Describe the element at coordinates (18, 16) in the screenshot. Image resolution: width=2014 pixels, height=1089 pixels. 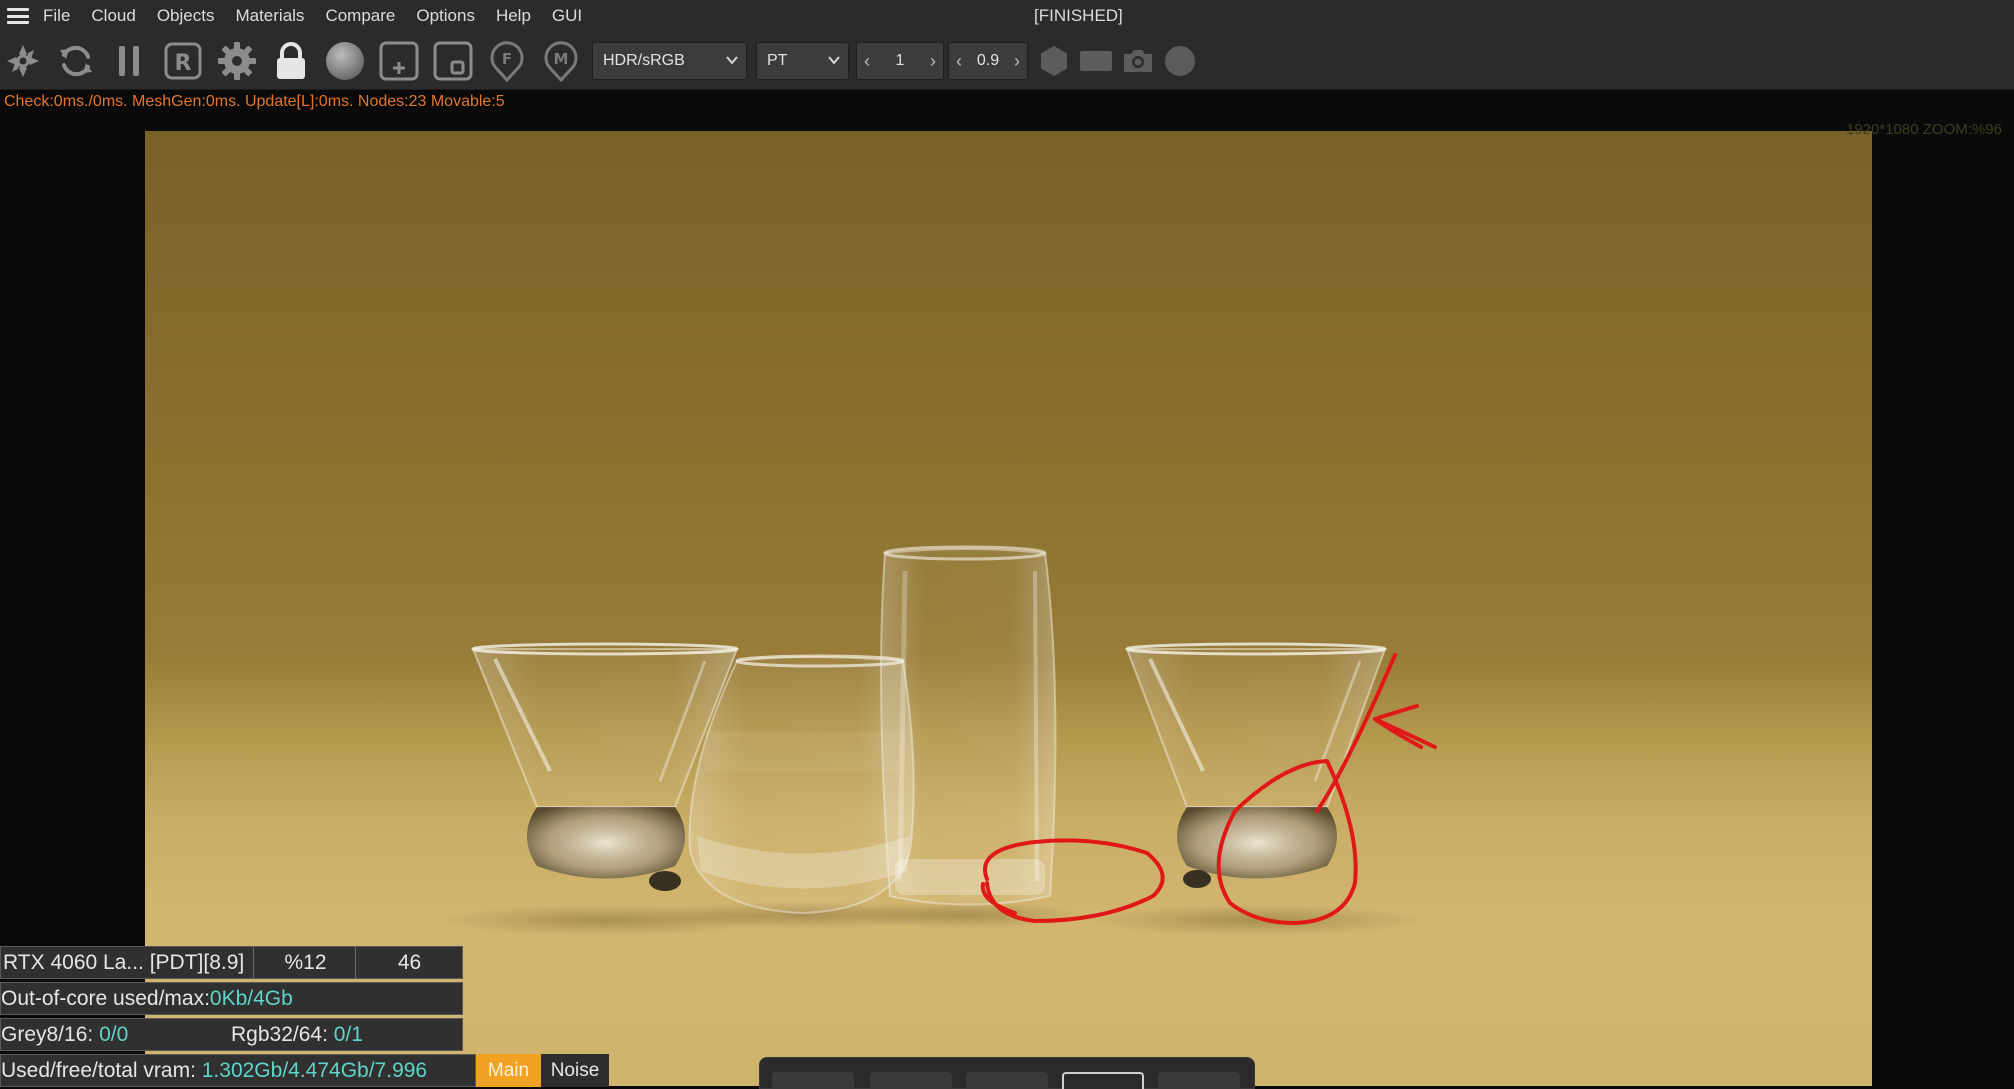
I see `hamburger-menu-icon` at that location.